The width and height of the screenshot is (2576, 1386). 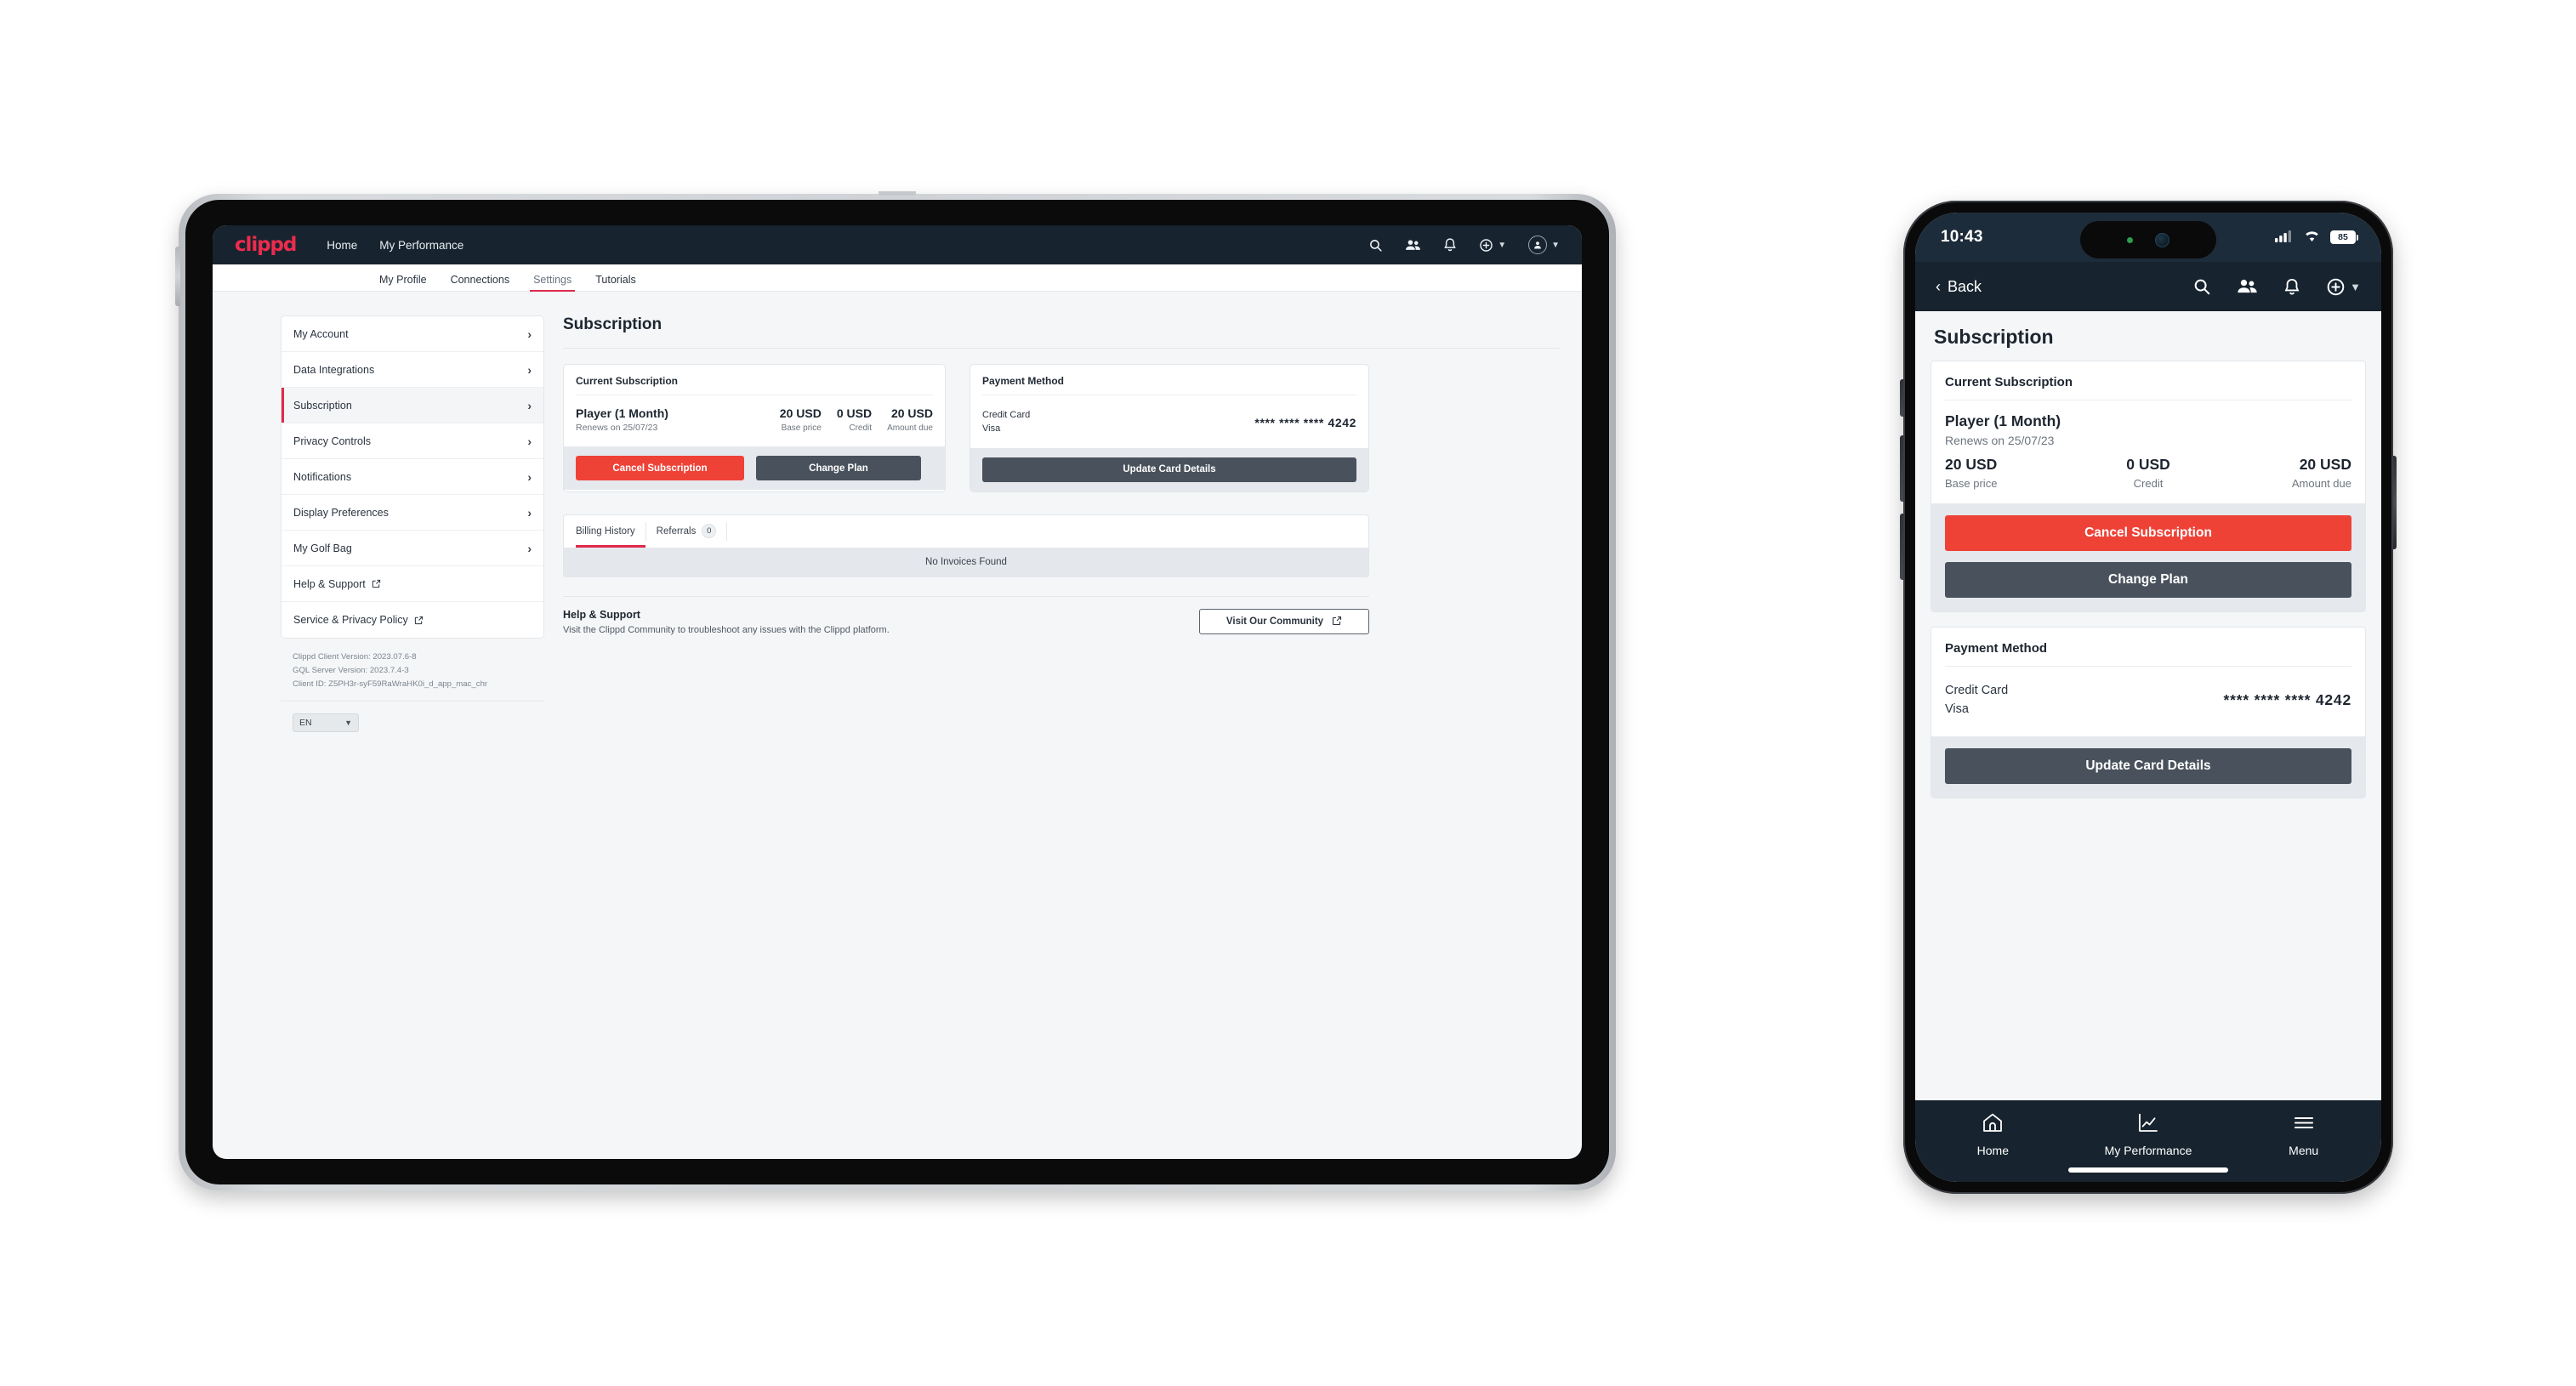 I want to click on clippd-logo: clippd, so click(x=266, y=245).